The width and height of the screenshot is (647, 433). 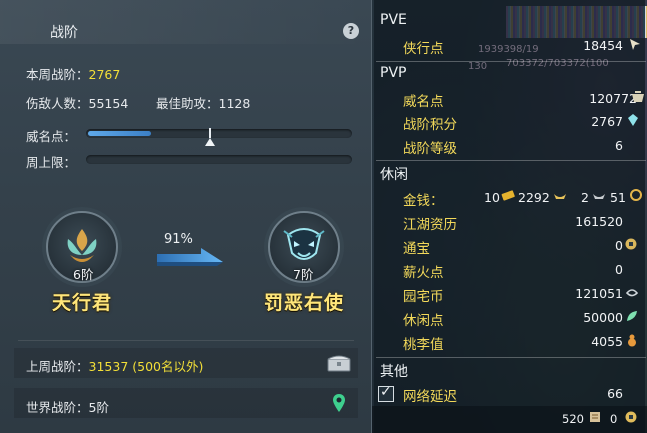 I want to click on stat-value: 120772, so click(x=613, y=98).